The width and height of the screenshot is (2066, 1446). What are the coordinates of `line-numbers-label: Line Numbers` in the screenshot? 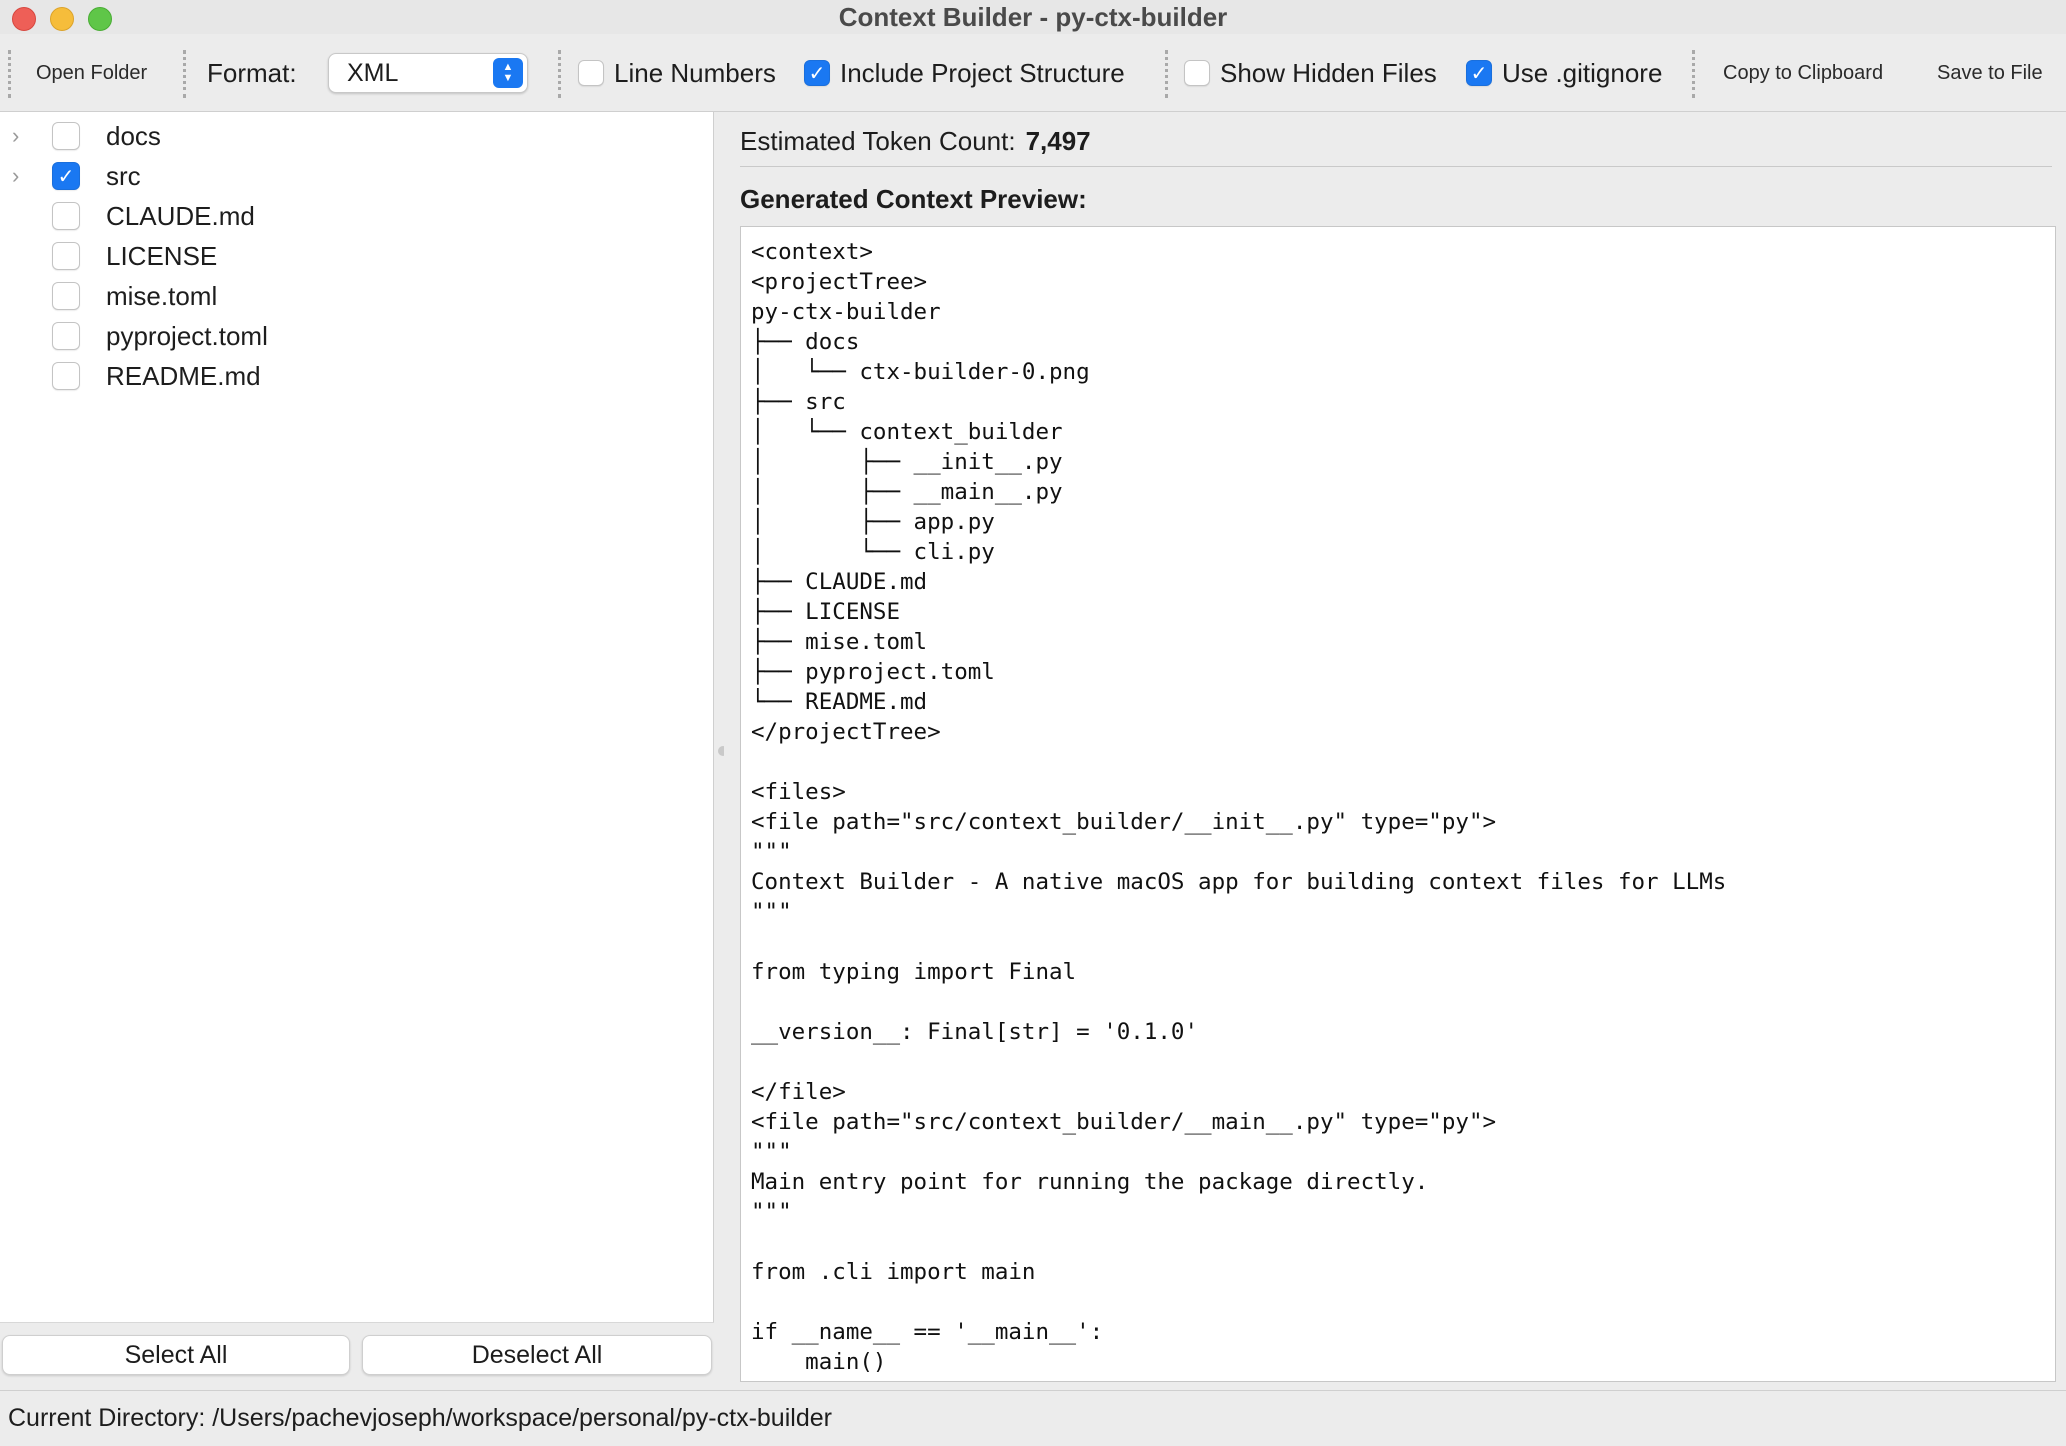 It's located at (695, 72).